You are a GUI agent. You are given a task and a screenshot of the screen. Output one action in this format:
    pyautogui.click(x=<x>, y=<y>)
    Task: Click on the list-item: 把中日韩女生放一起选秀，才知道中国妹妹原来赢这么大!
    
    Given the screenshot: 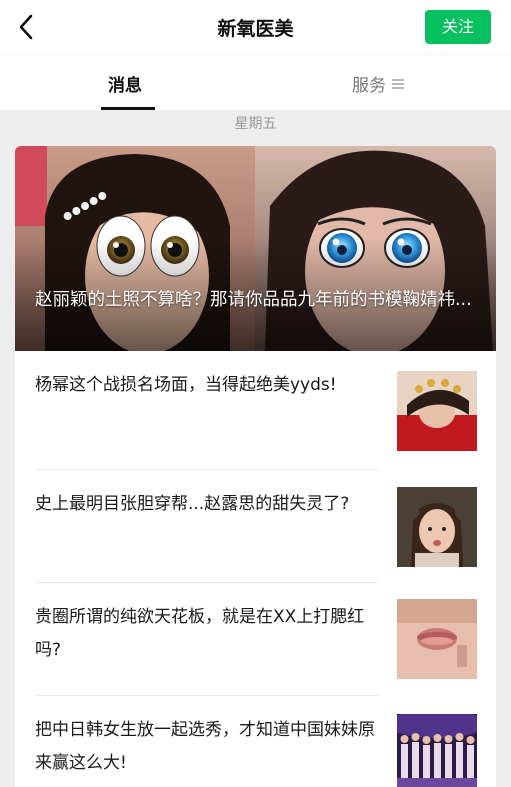 What is the action you would take?
    pyautogui.click(x=255, y=741)
    